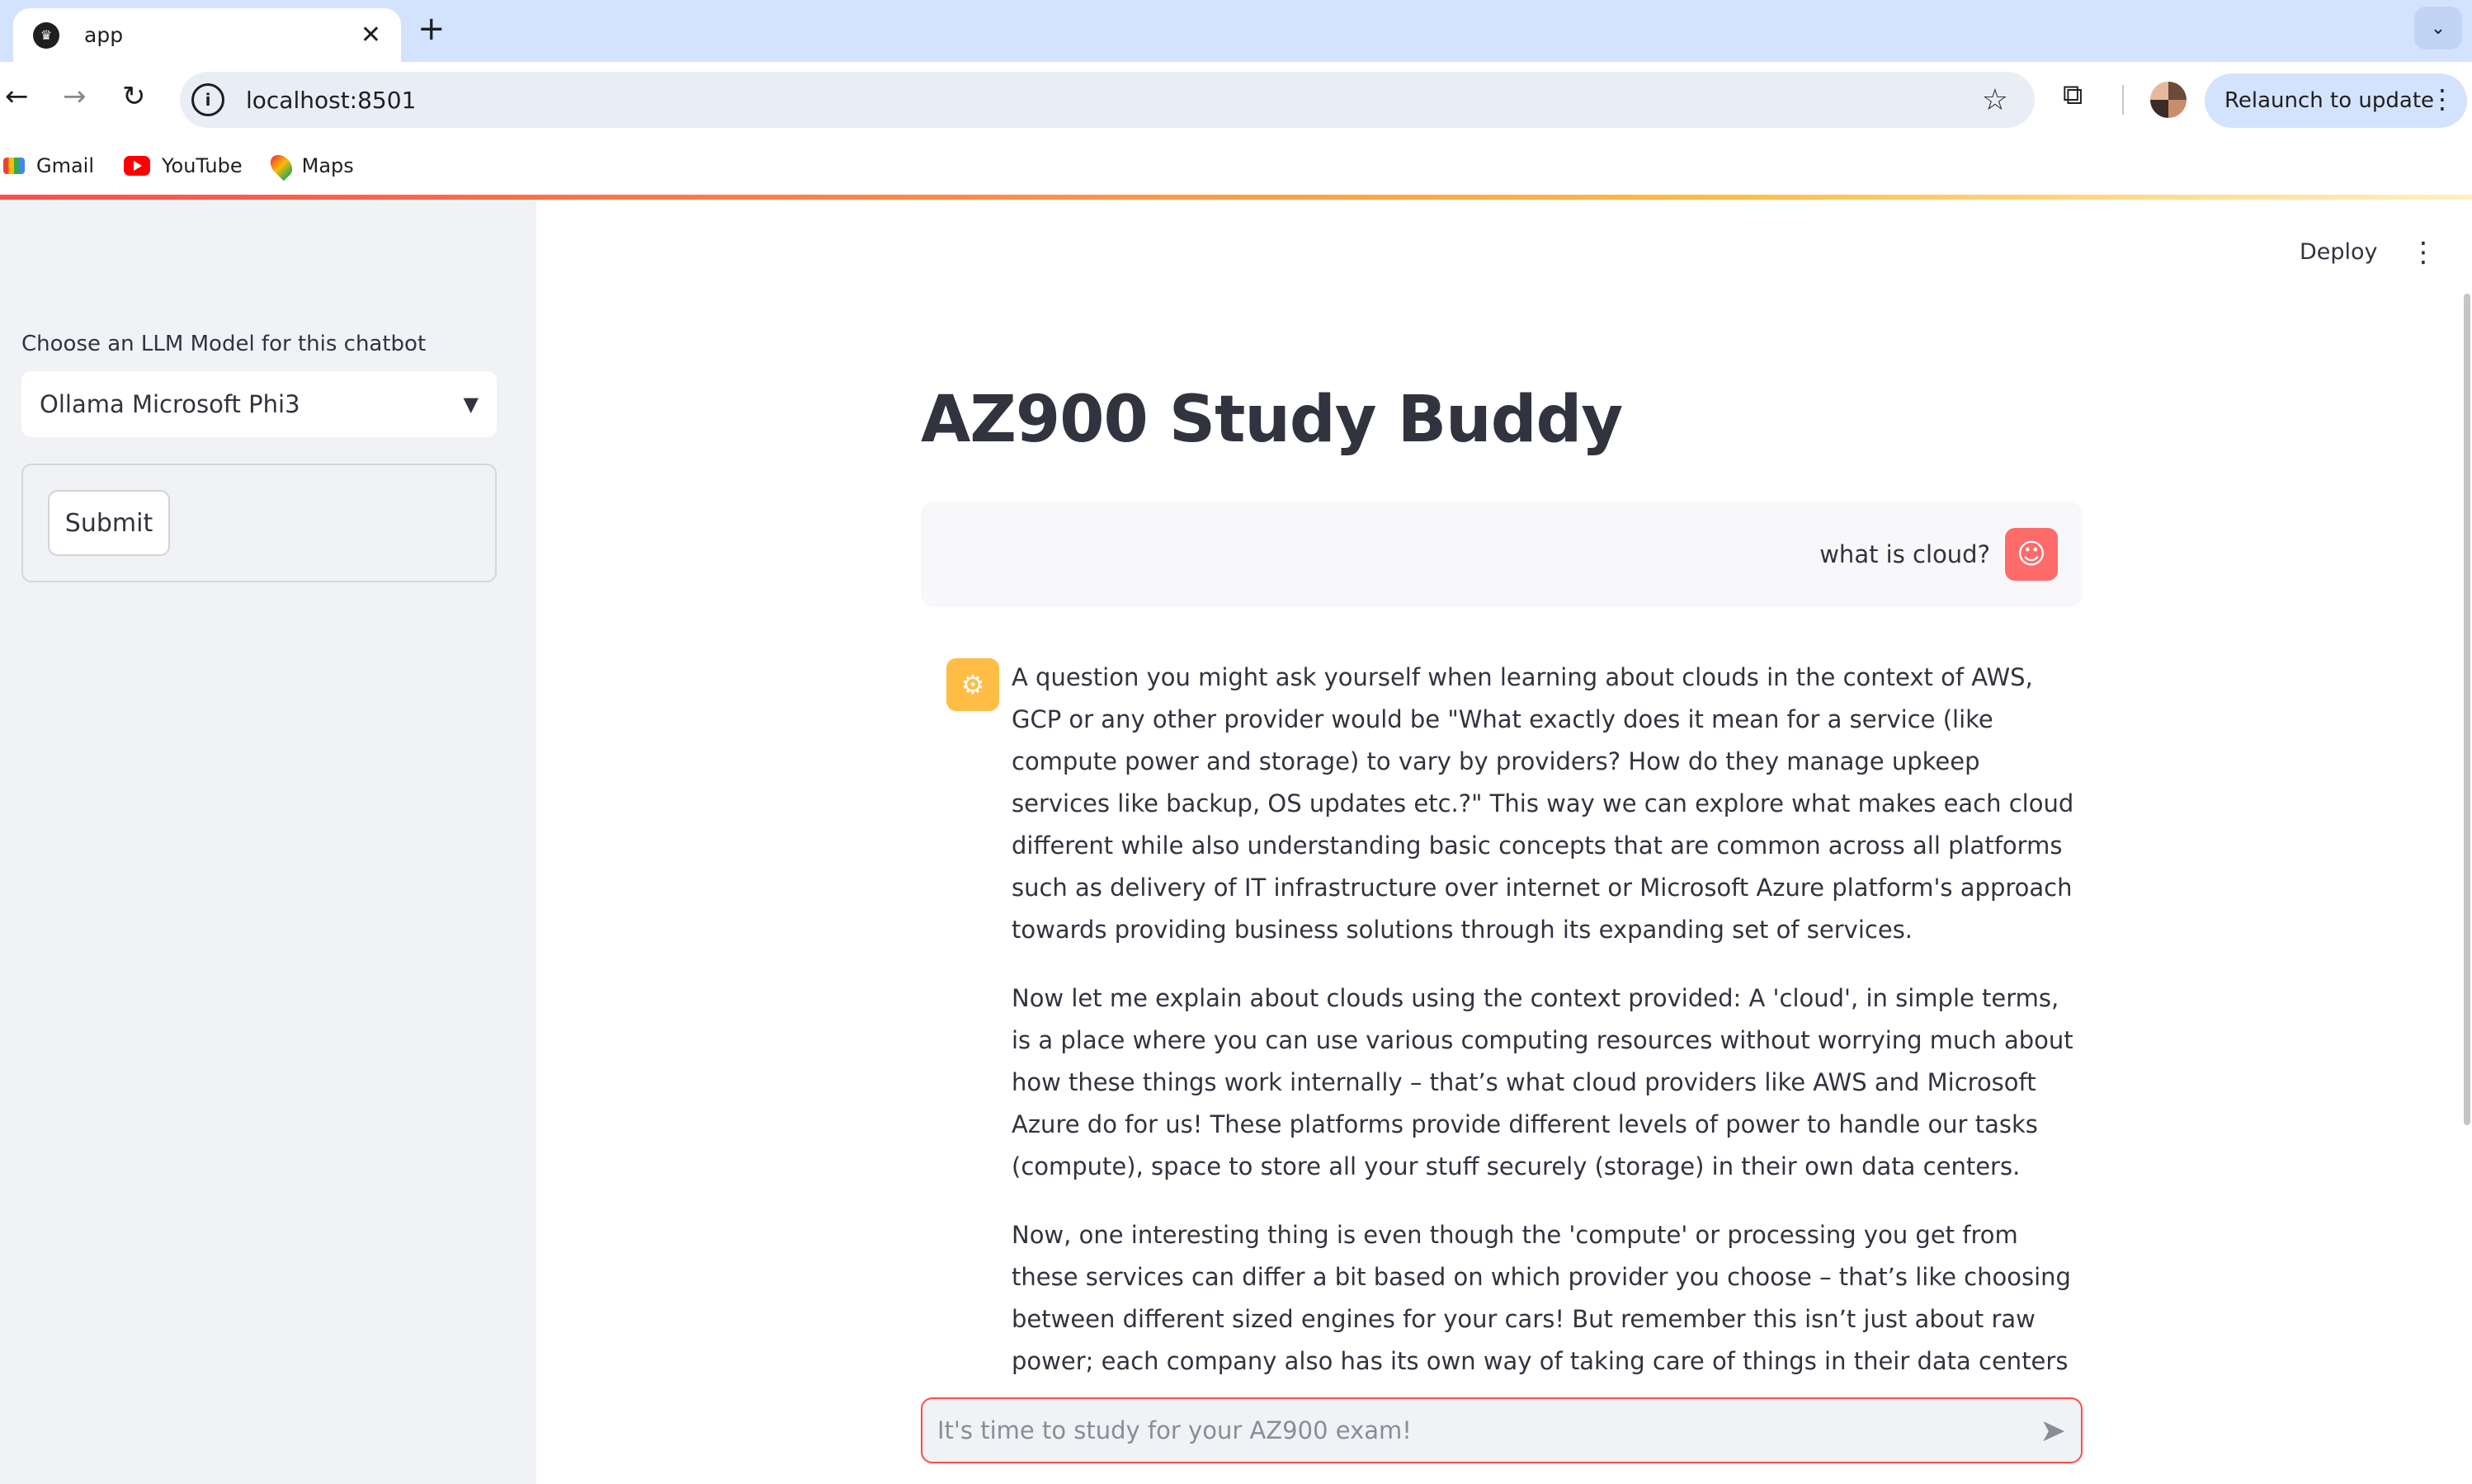  What do you see at coordinates (2329, 100) in the screenshot?
I see `relaunch-label: Relaunch to update` at bounding box center [2329, 100].